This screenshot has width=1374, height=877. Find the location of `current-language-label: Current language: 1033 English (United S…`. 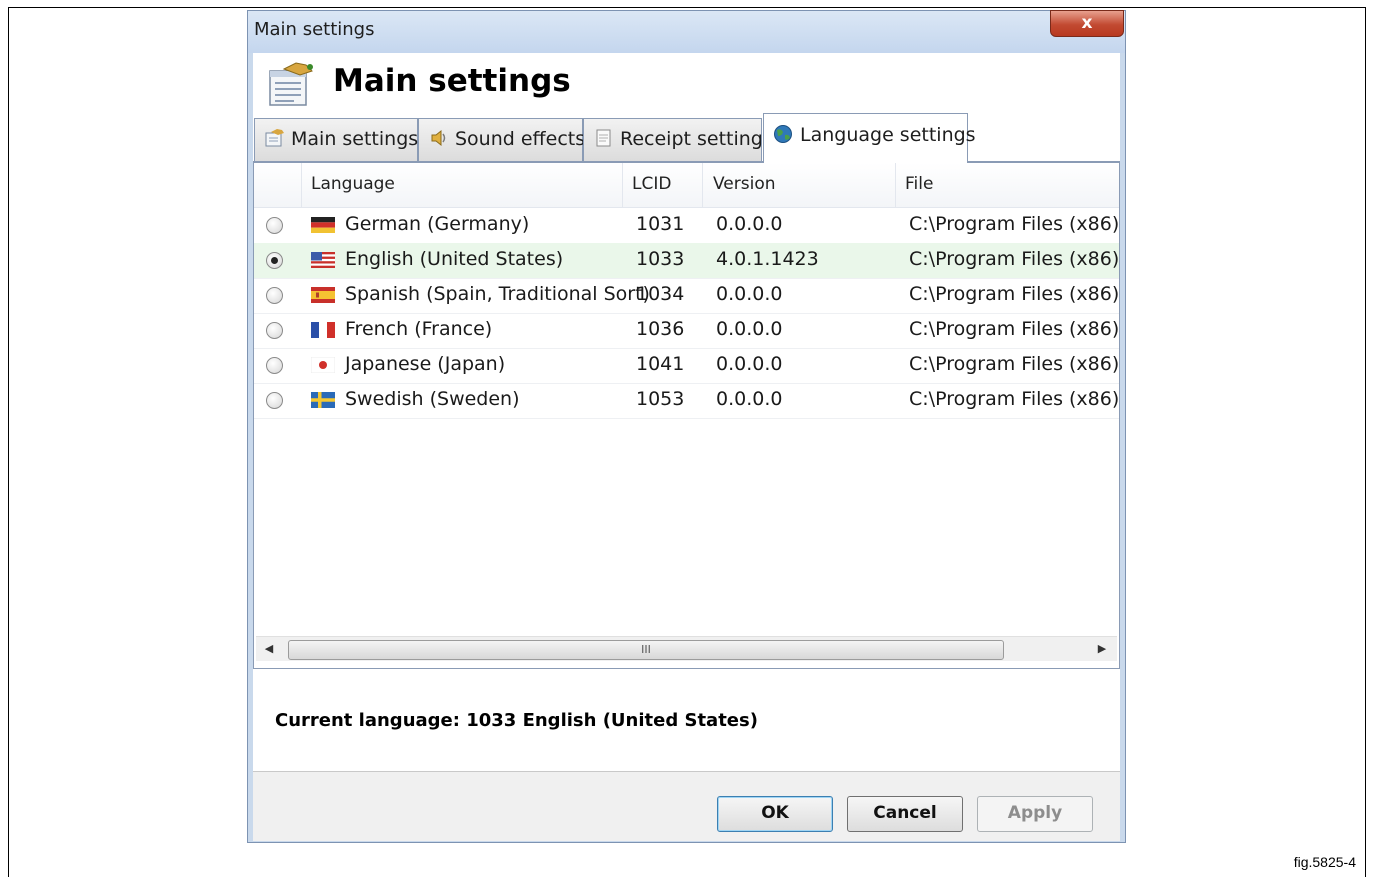

current-language-label: Current language: 1033 English (United S… is located at coordinates (516, 720).